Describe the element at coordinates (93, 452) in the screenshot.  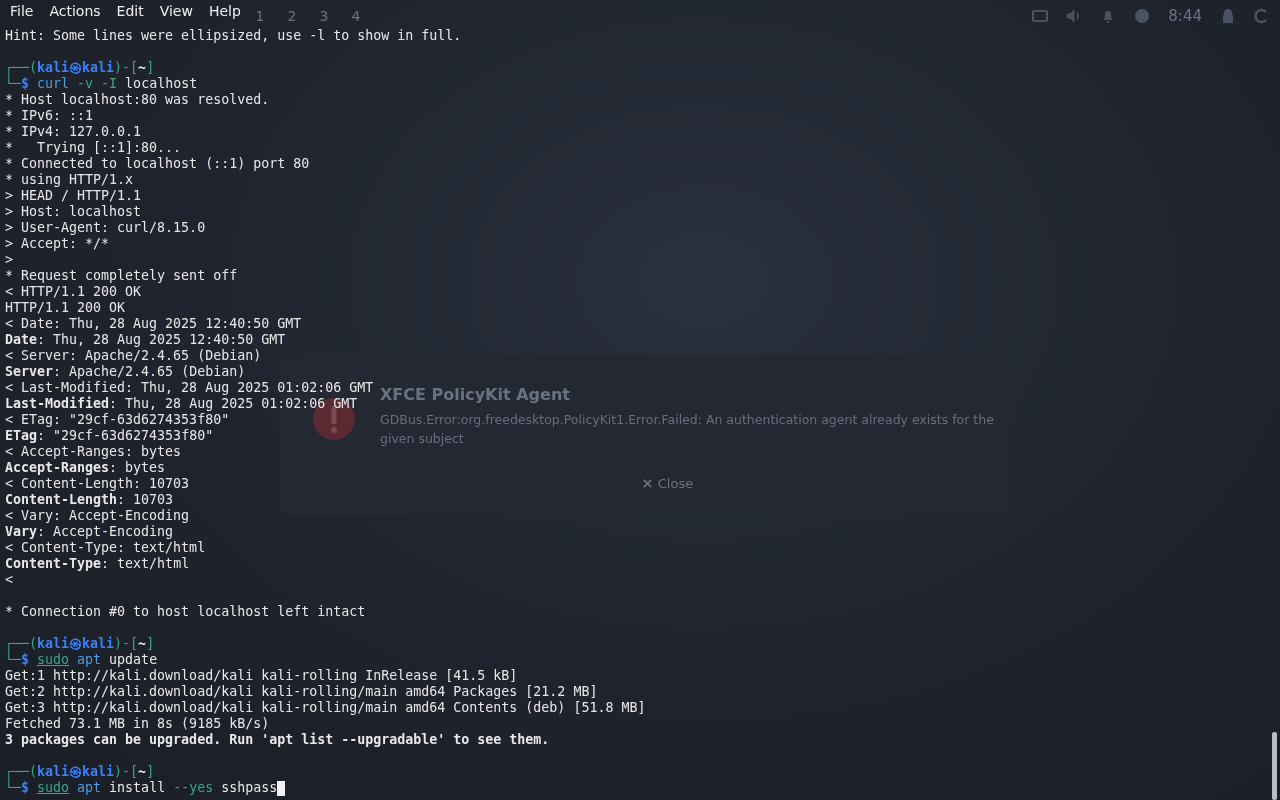
I see `output-line: < Accept-Ranges: bytes` at that location.